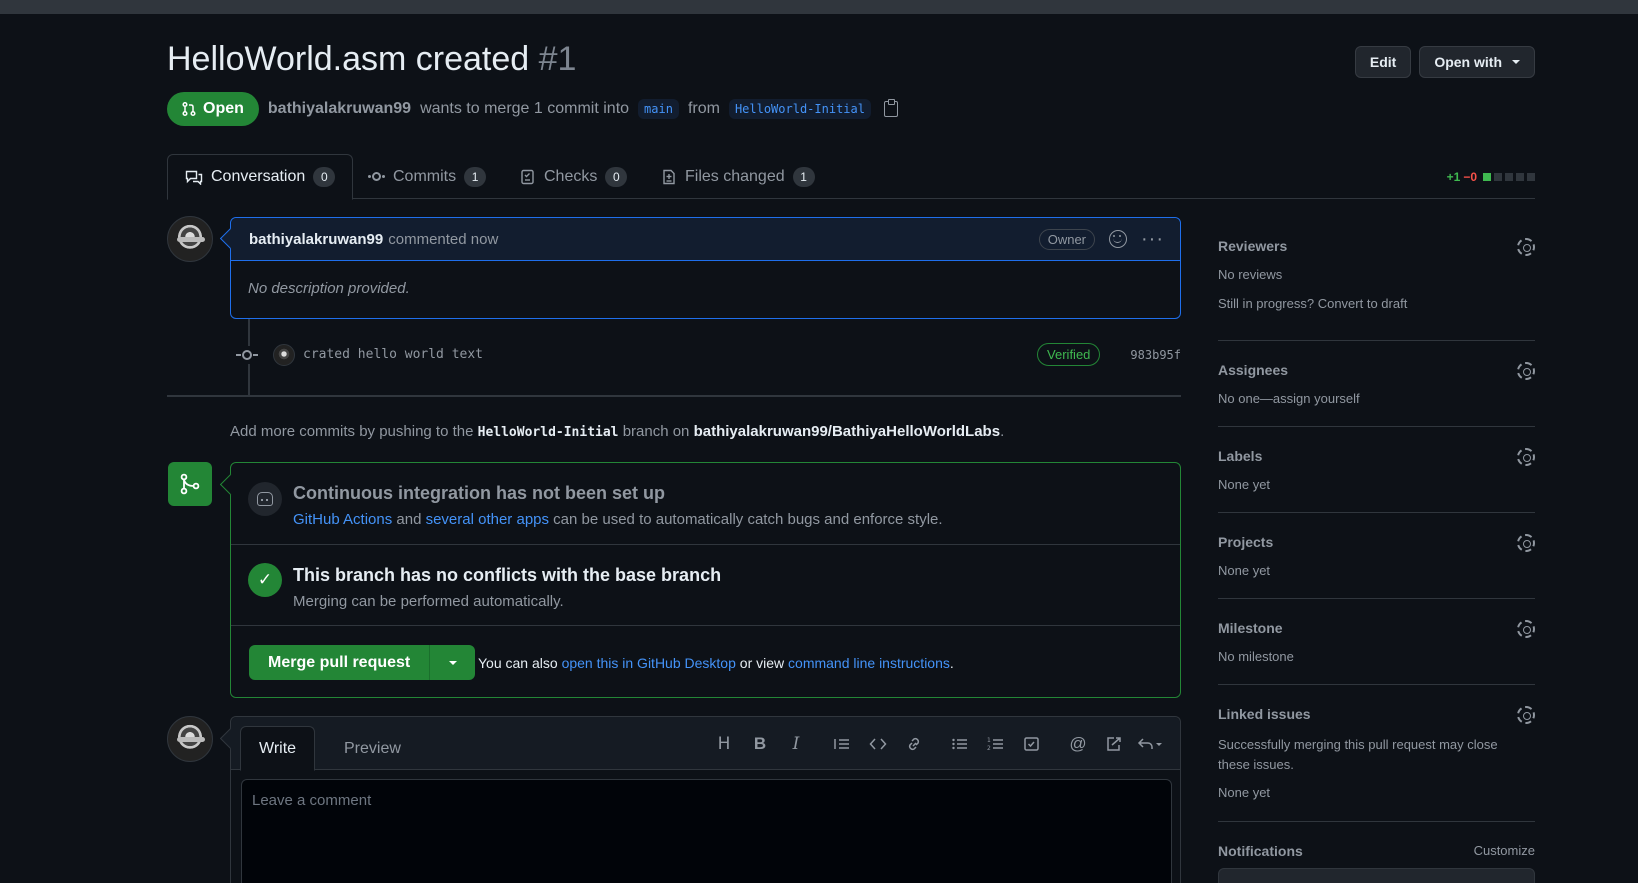 The width and height of the screenshot is (1638, 883). Describe the element at coordinates (1253, 370) in the screenshot. I see `assignees-title: Assignees` at that location.